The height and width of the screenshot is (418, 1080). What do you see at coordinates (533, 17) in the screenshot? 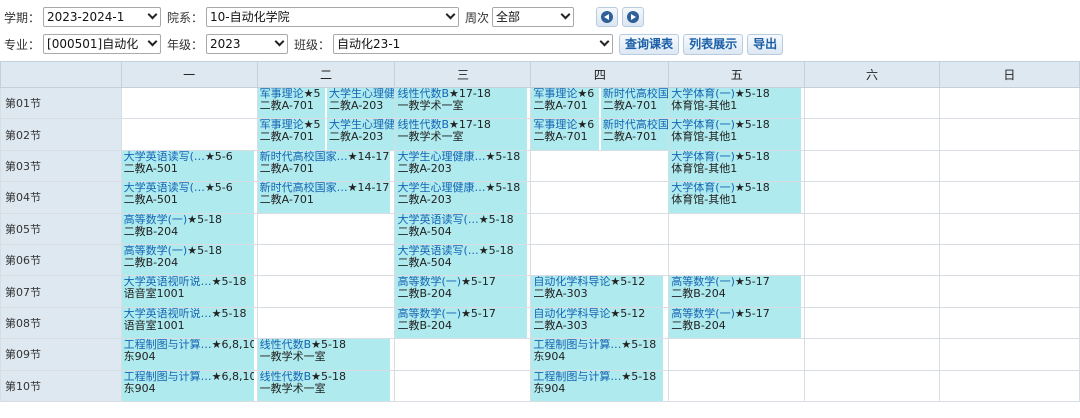
I see `week-select: 全部` at bounding box center [533, 17].